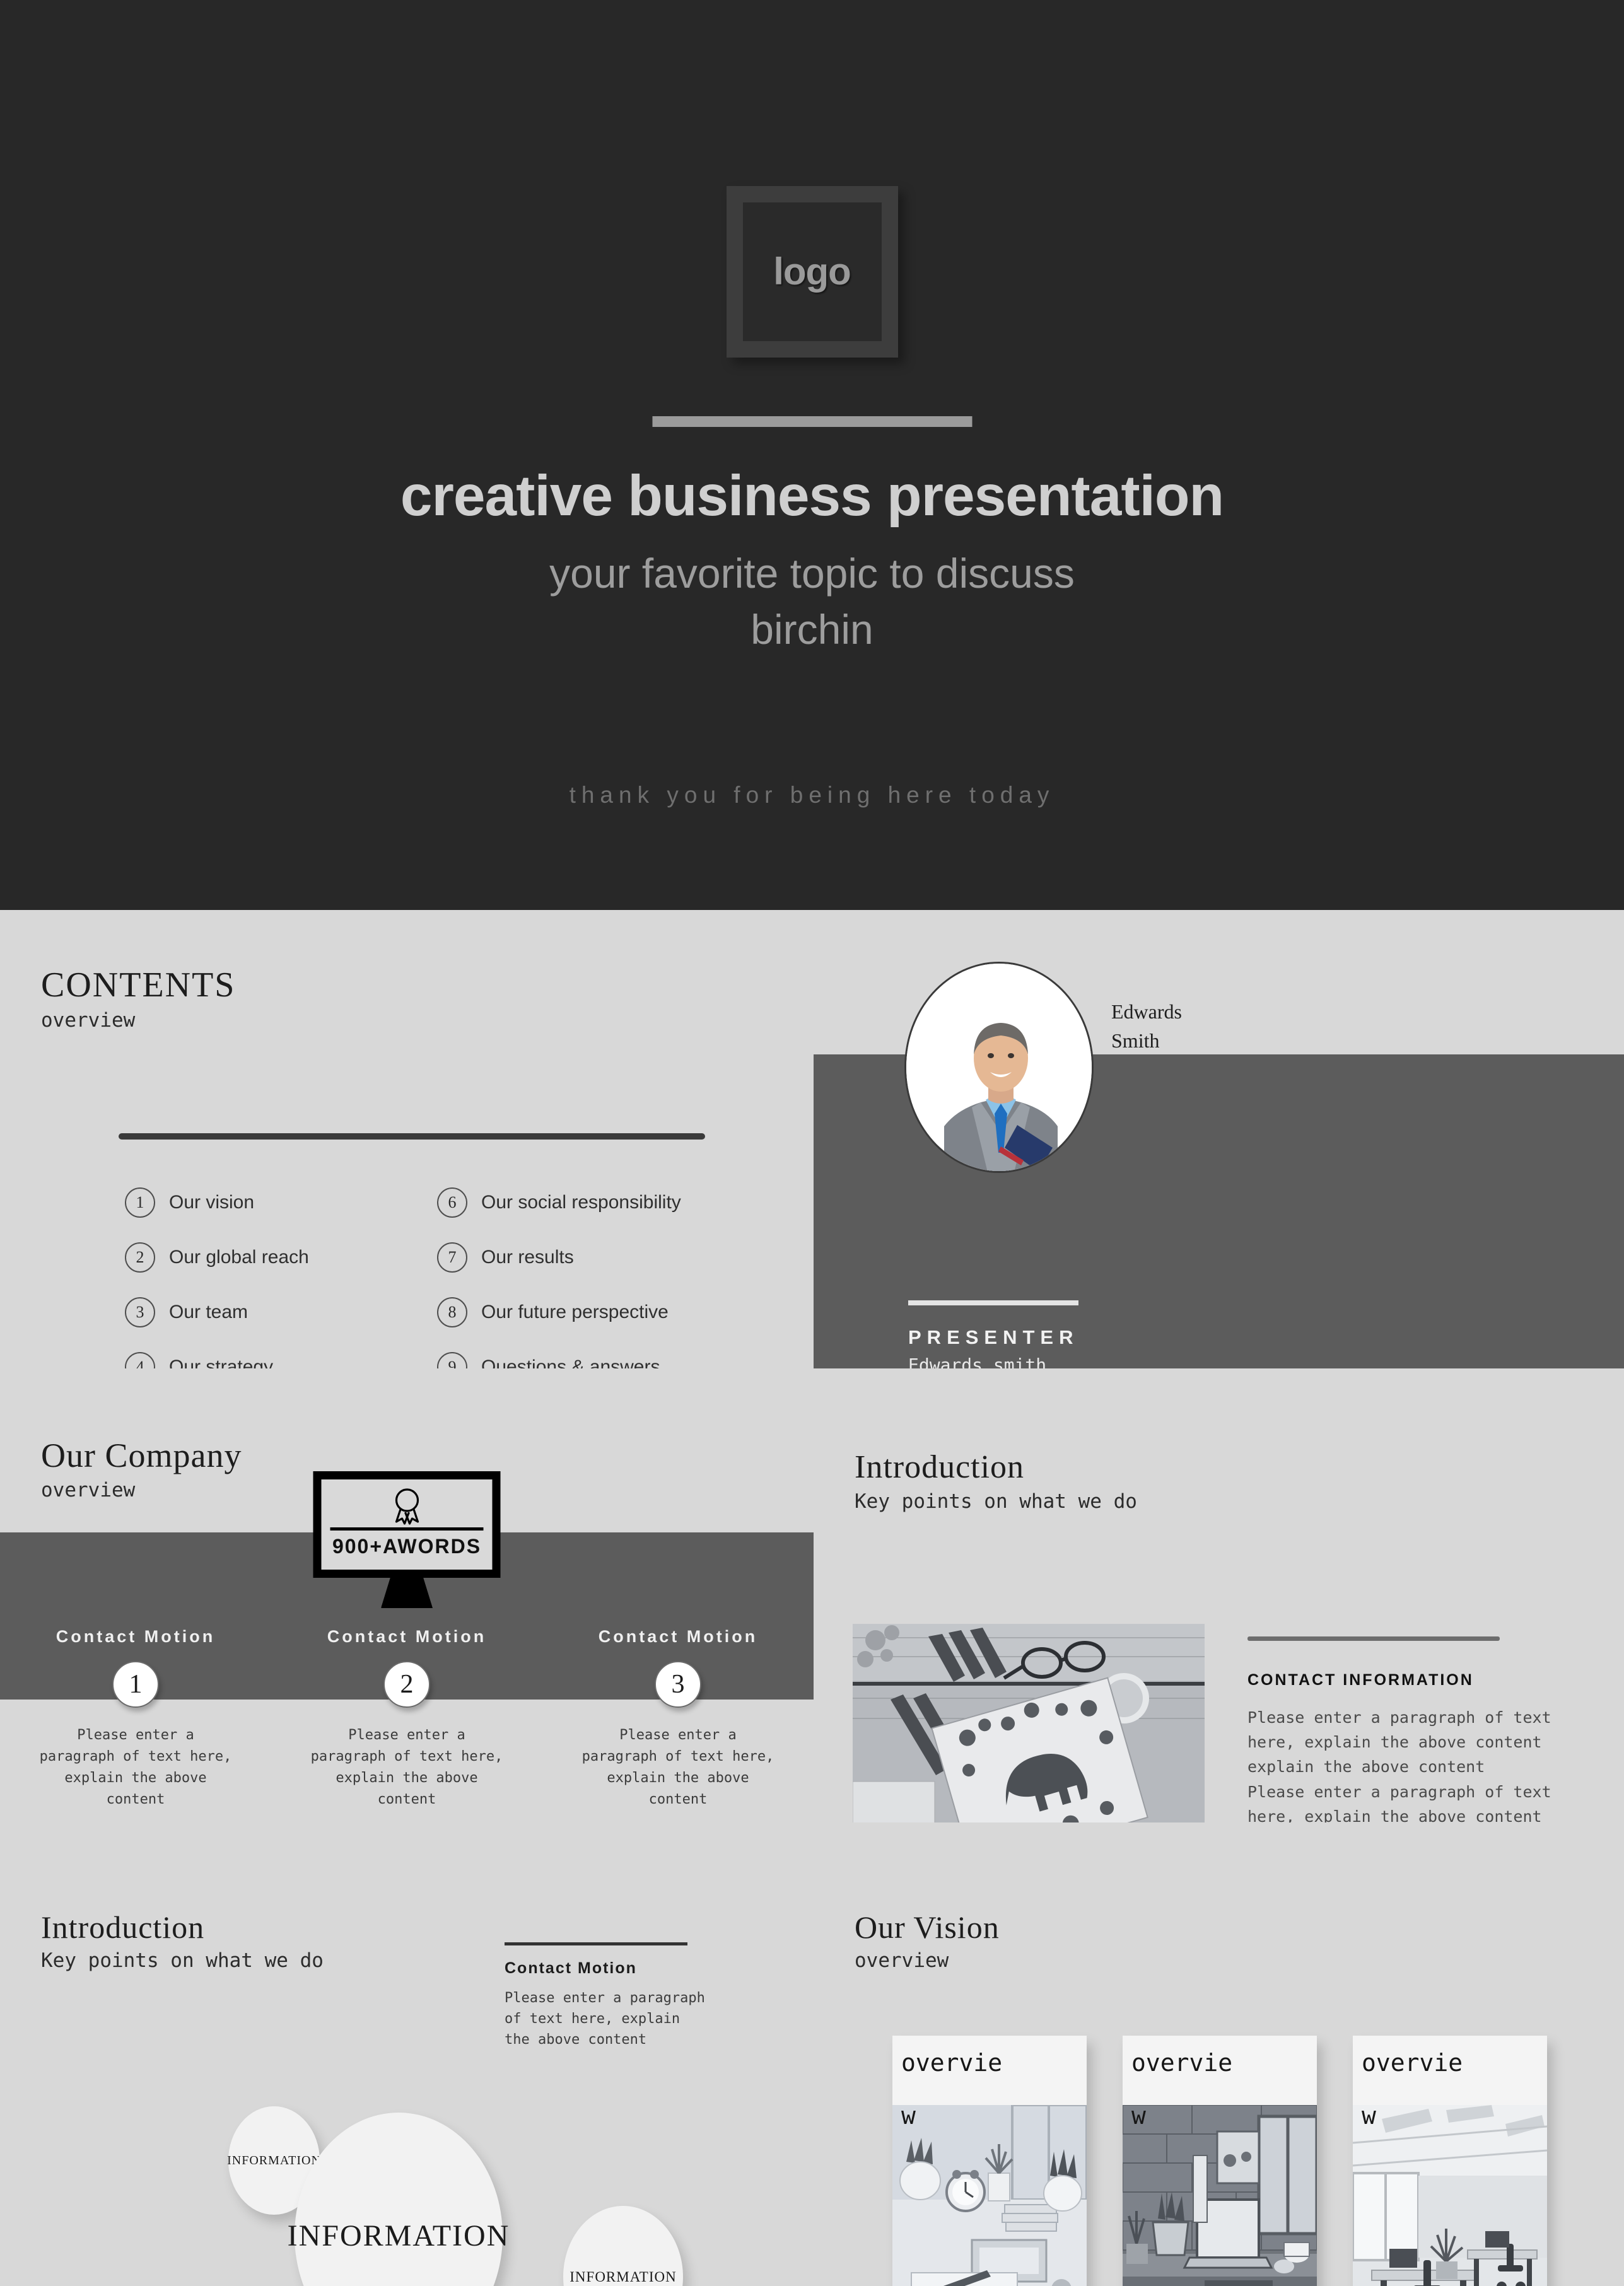 The width and height of the screenshot is (1624, 2286). What do you see at coordinates (249, 1312) in the screenshot?
I see `toc-item-3: 3 Our team` at bounding box center [249, 1312].